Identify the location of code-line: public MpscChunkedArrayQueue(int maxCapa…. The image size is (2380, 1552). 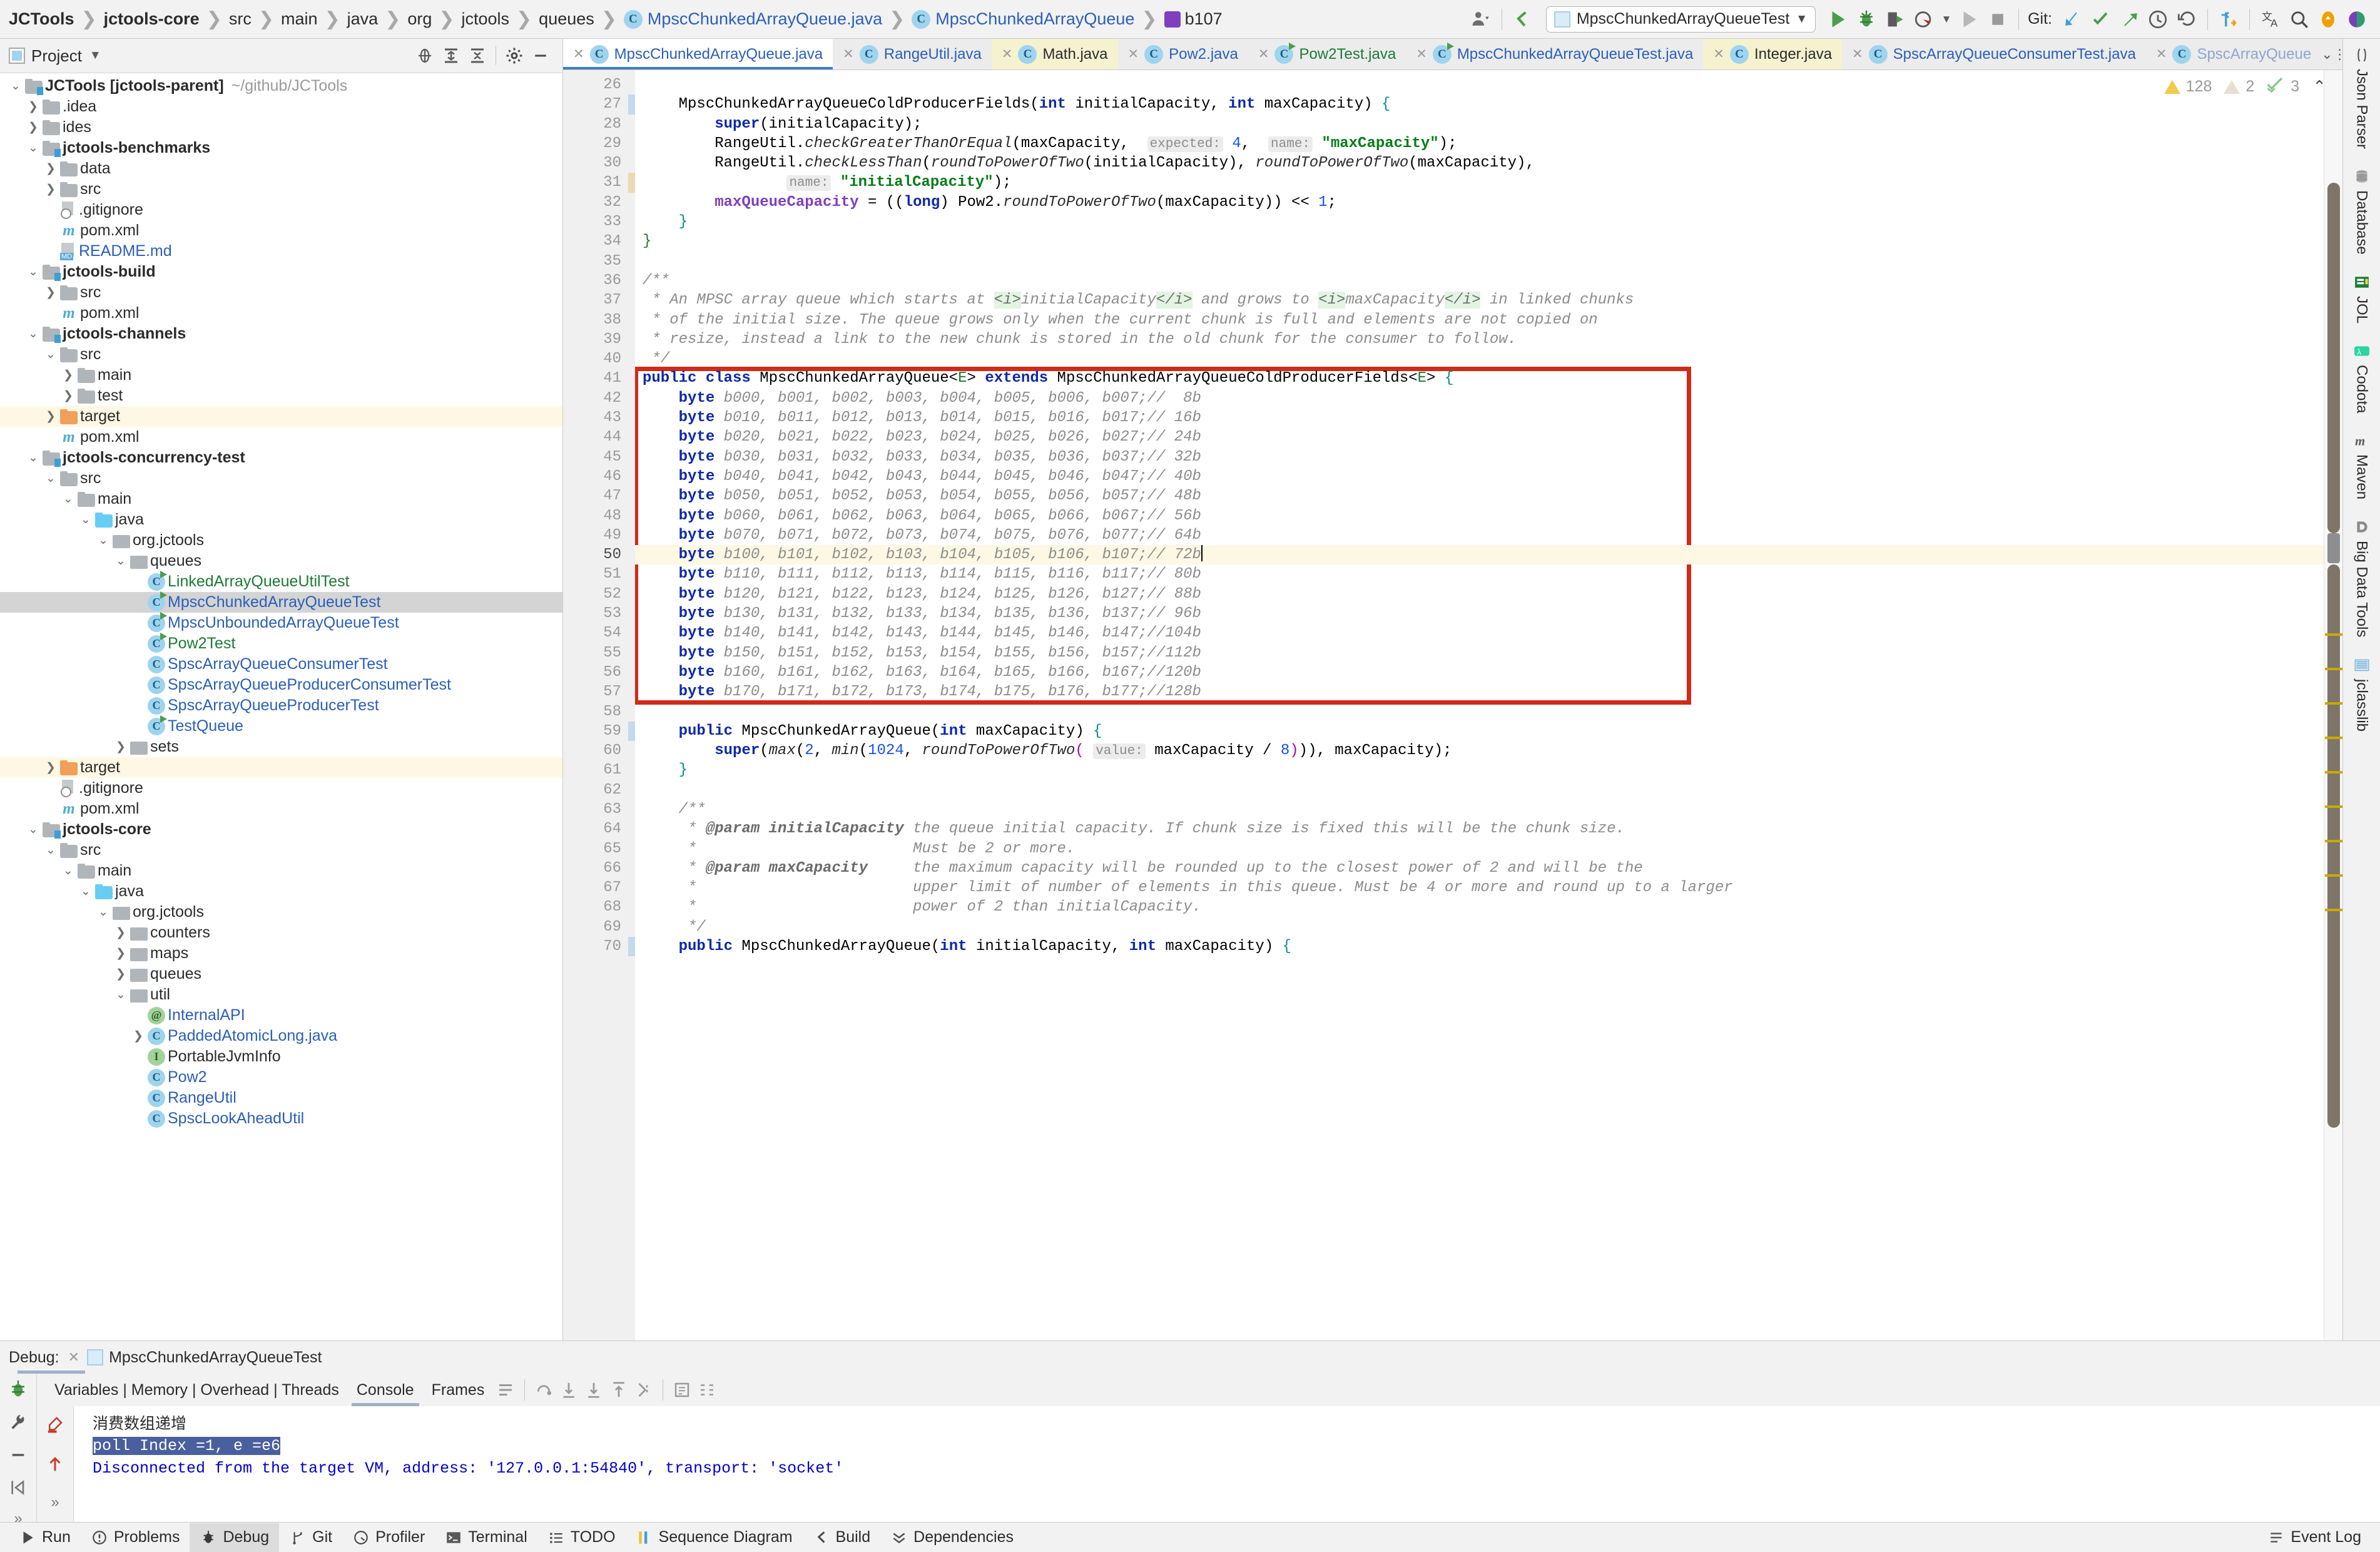
(1479, 732).